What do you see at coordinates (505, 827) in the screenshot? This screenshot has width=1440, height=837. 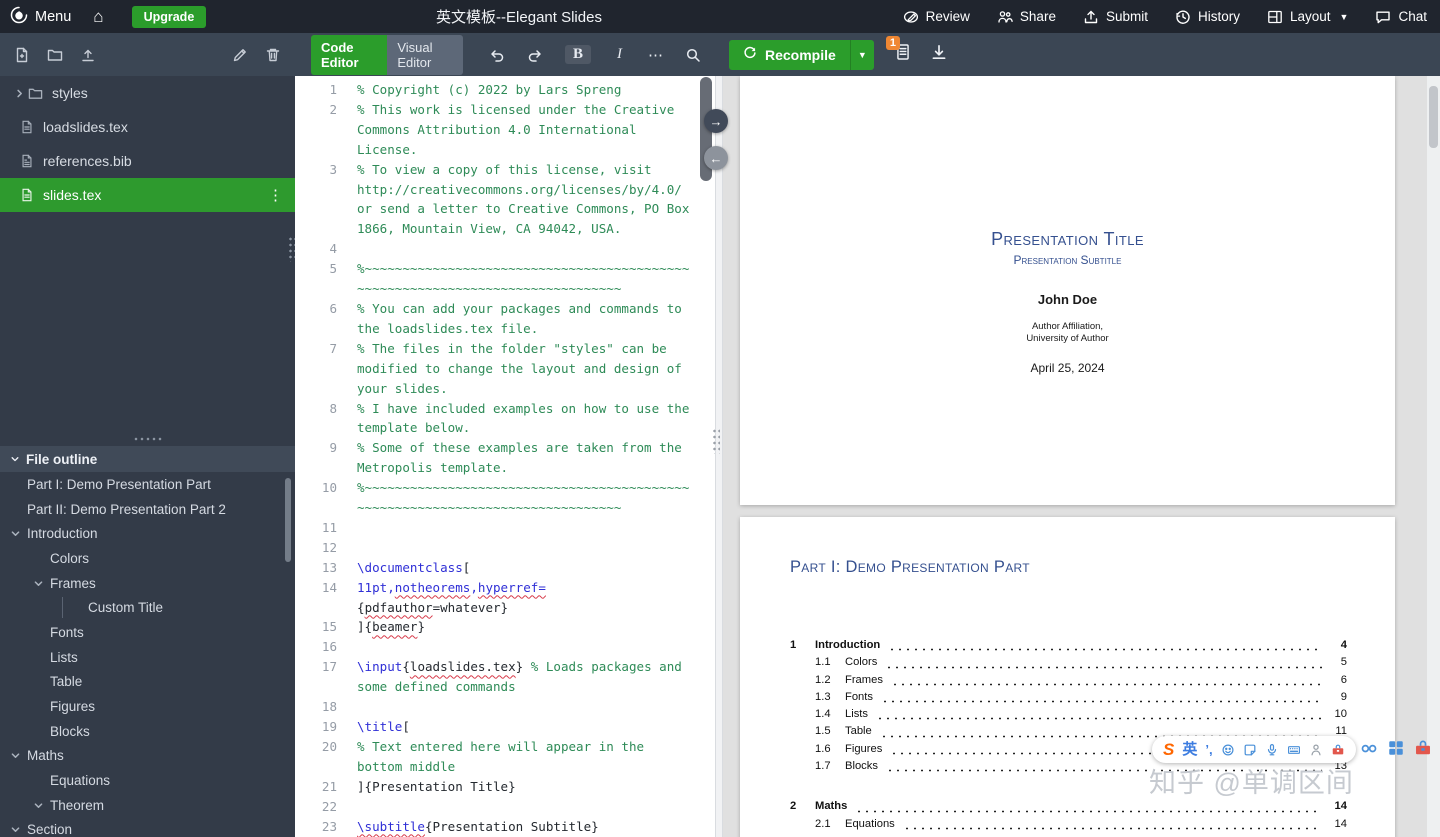 I see `code-line: 23 \subtitle{Presentation Subtitle}` at bounding box center [505, 827].